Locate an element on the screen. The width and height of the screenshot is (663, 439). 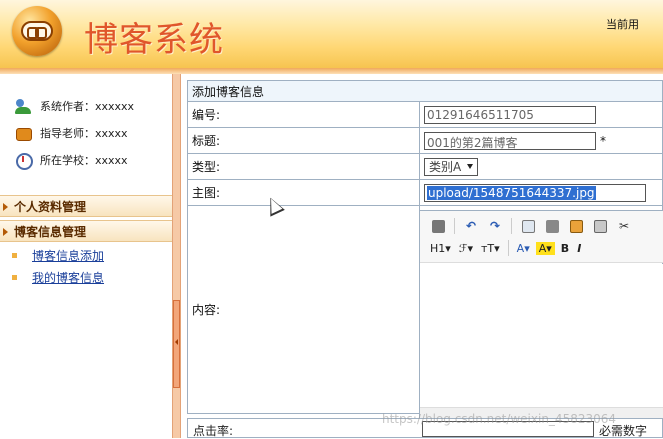
sidebar-item-add-blog: 博客信息添加 is located at coordinates (58, 255).